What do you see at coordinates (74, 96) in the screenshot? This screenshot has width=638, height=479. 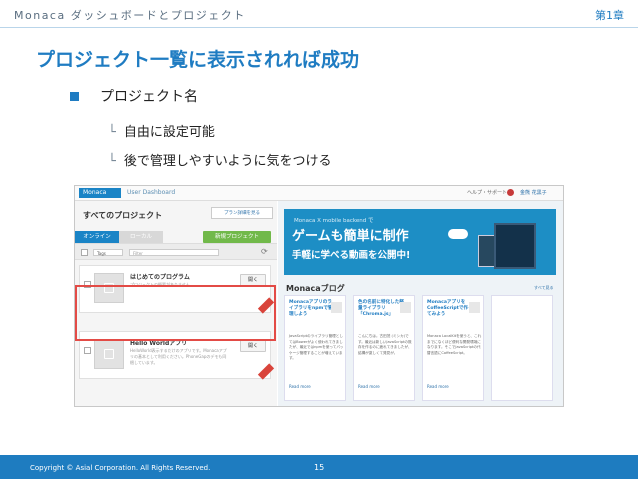 I see `bullet-square-icon` at bounding box center [74, 96].